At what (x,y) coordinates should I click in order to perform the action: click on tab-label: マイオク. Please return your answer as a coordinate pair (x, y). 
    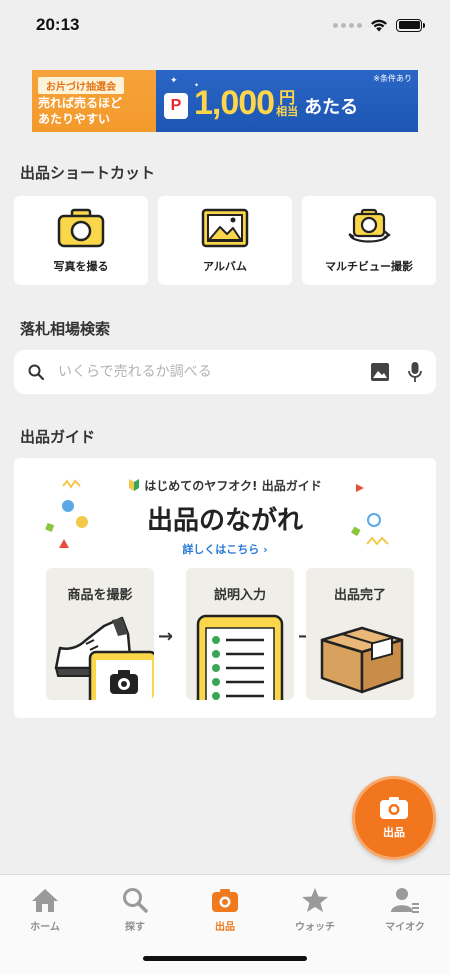
    Looking at the image, I should click on (405, 927).